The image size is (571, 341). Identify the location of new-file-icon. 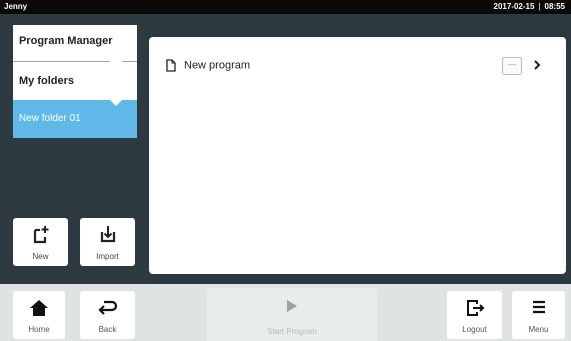
(40, 235).